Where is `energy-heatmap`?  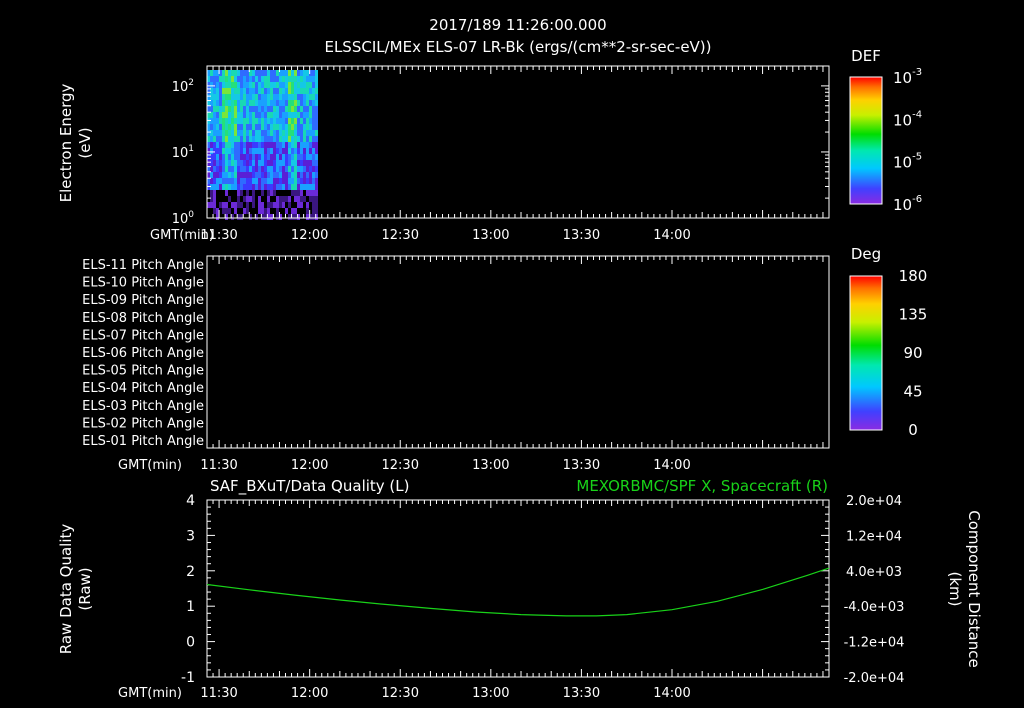 energy-heatmap is located at coordinates (262, 145).